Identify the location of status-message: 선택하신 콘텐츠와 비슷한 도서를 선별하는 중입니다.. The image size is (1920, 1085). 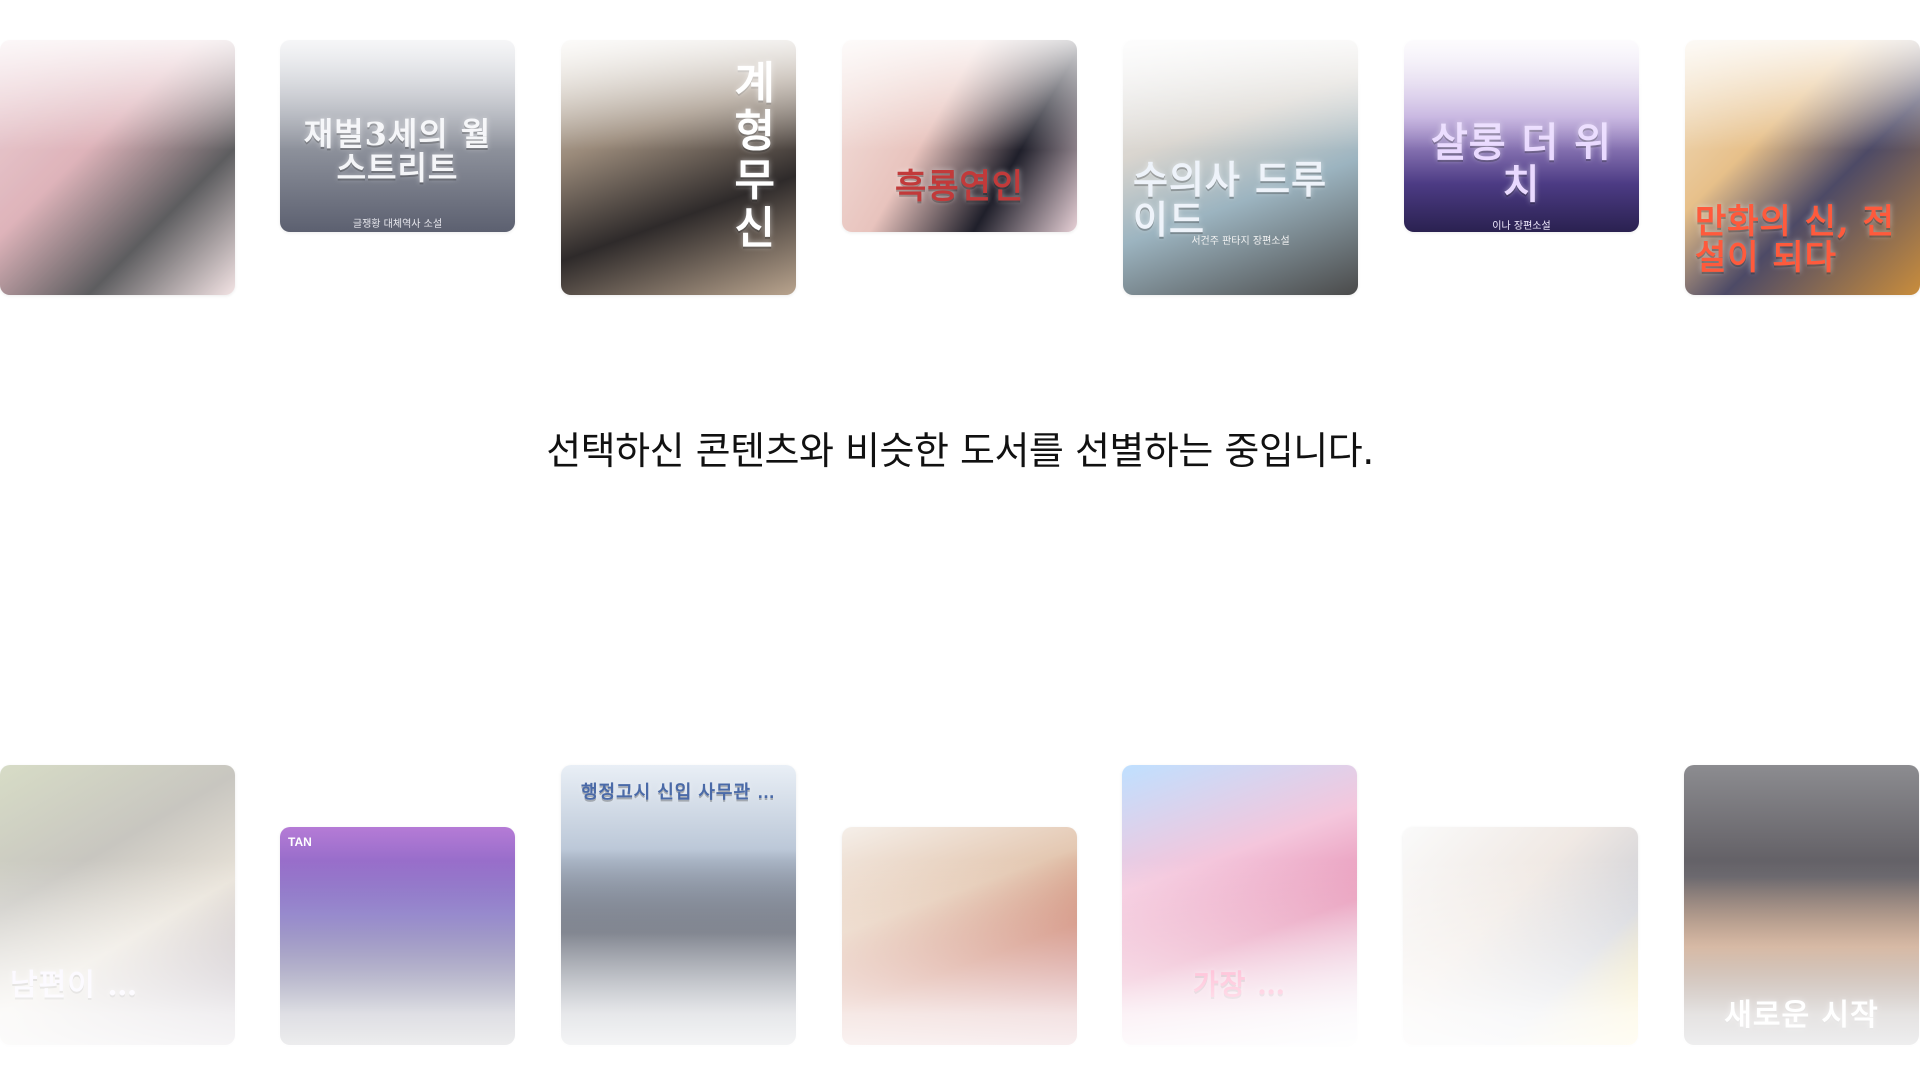
(960, 451).